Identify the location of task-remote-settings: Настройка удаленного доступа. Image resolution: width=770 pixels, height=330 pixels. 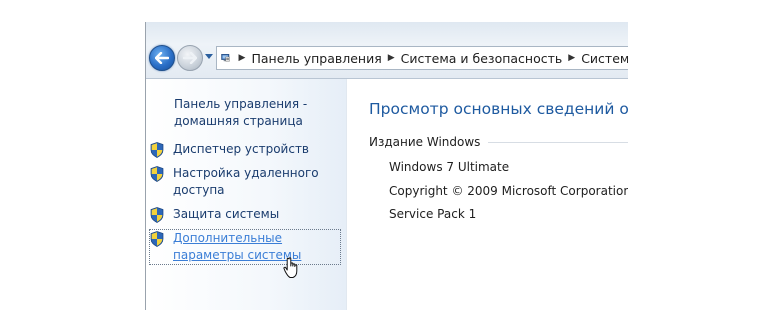
(240, 182).